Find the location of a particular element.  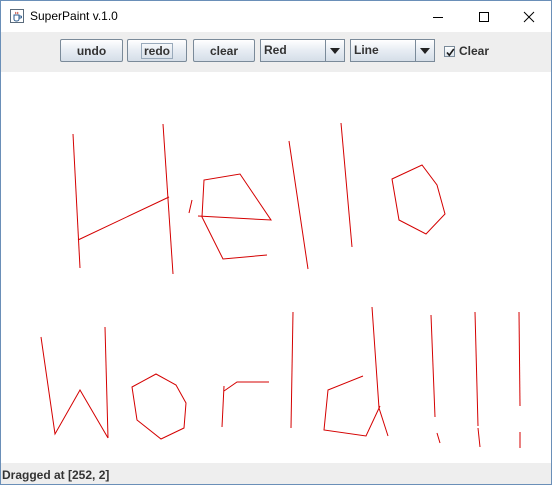

color-select-arrow is located at coordinates (334, 50).